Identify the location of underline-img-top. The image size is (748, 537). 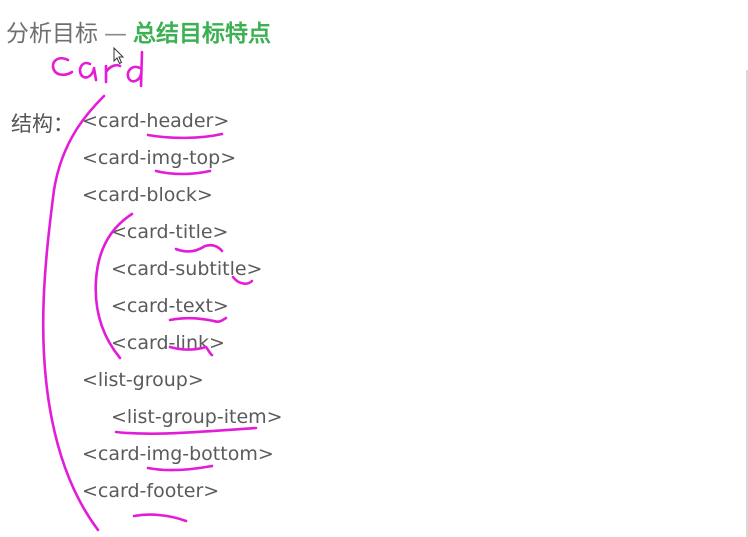
(183, 172).